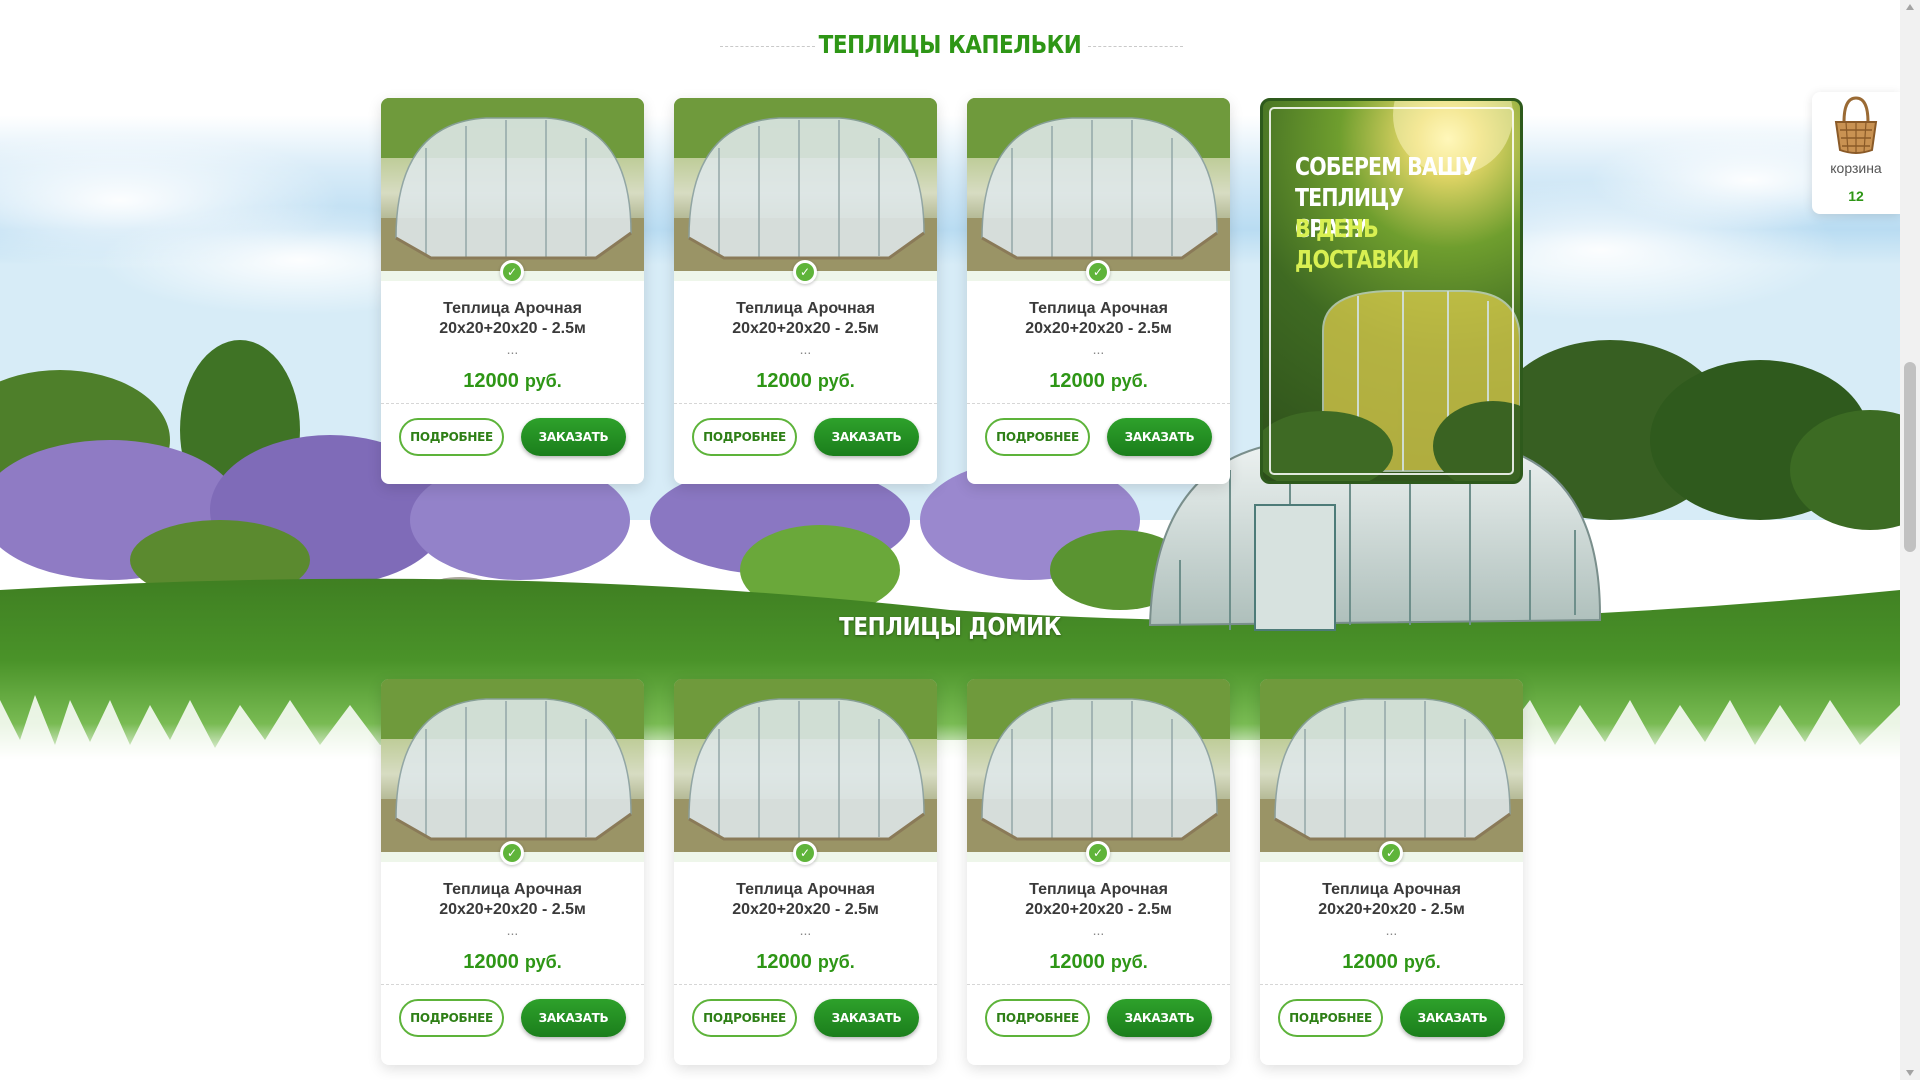 This screenshot has width=1920, height=1080. What do you see at coordinates (1357, 244) in the screenshot?
I see `promo-line-3: В ДЕНЬ ДОСТАВКИ` at bounding box center [1357, 244].